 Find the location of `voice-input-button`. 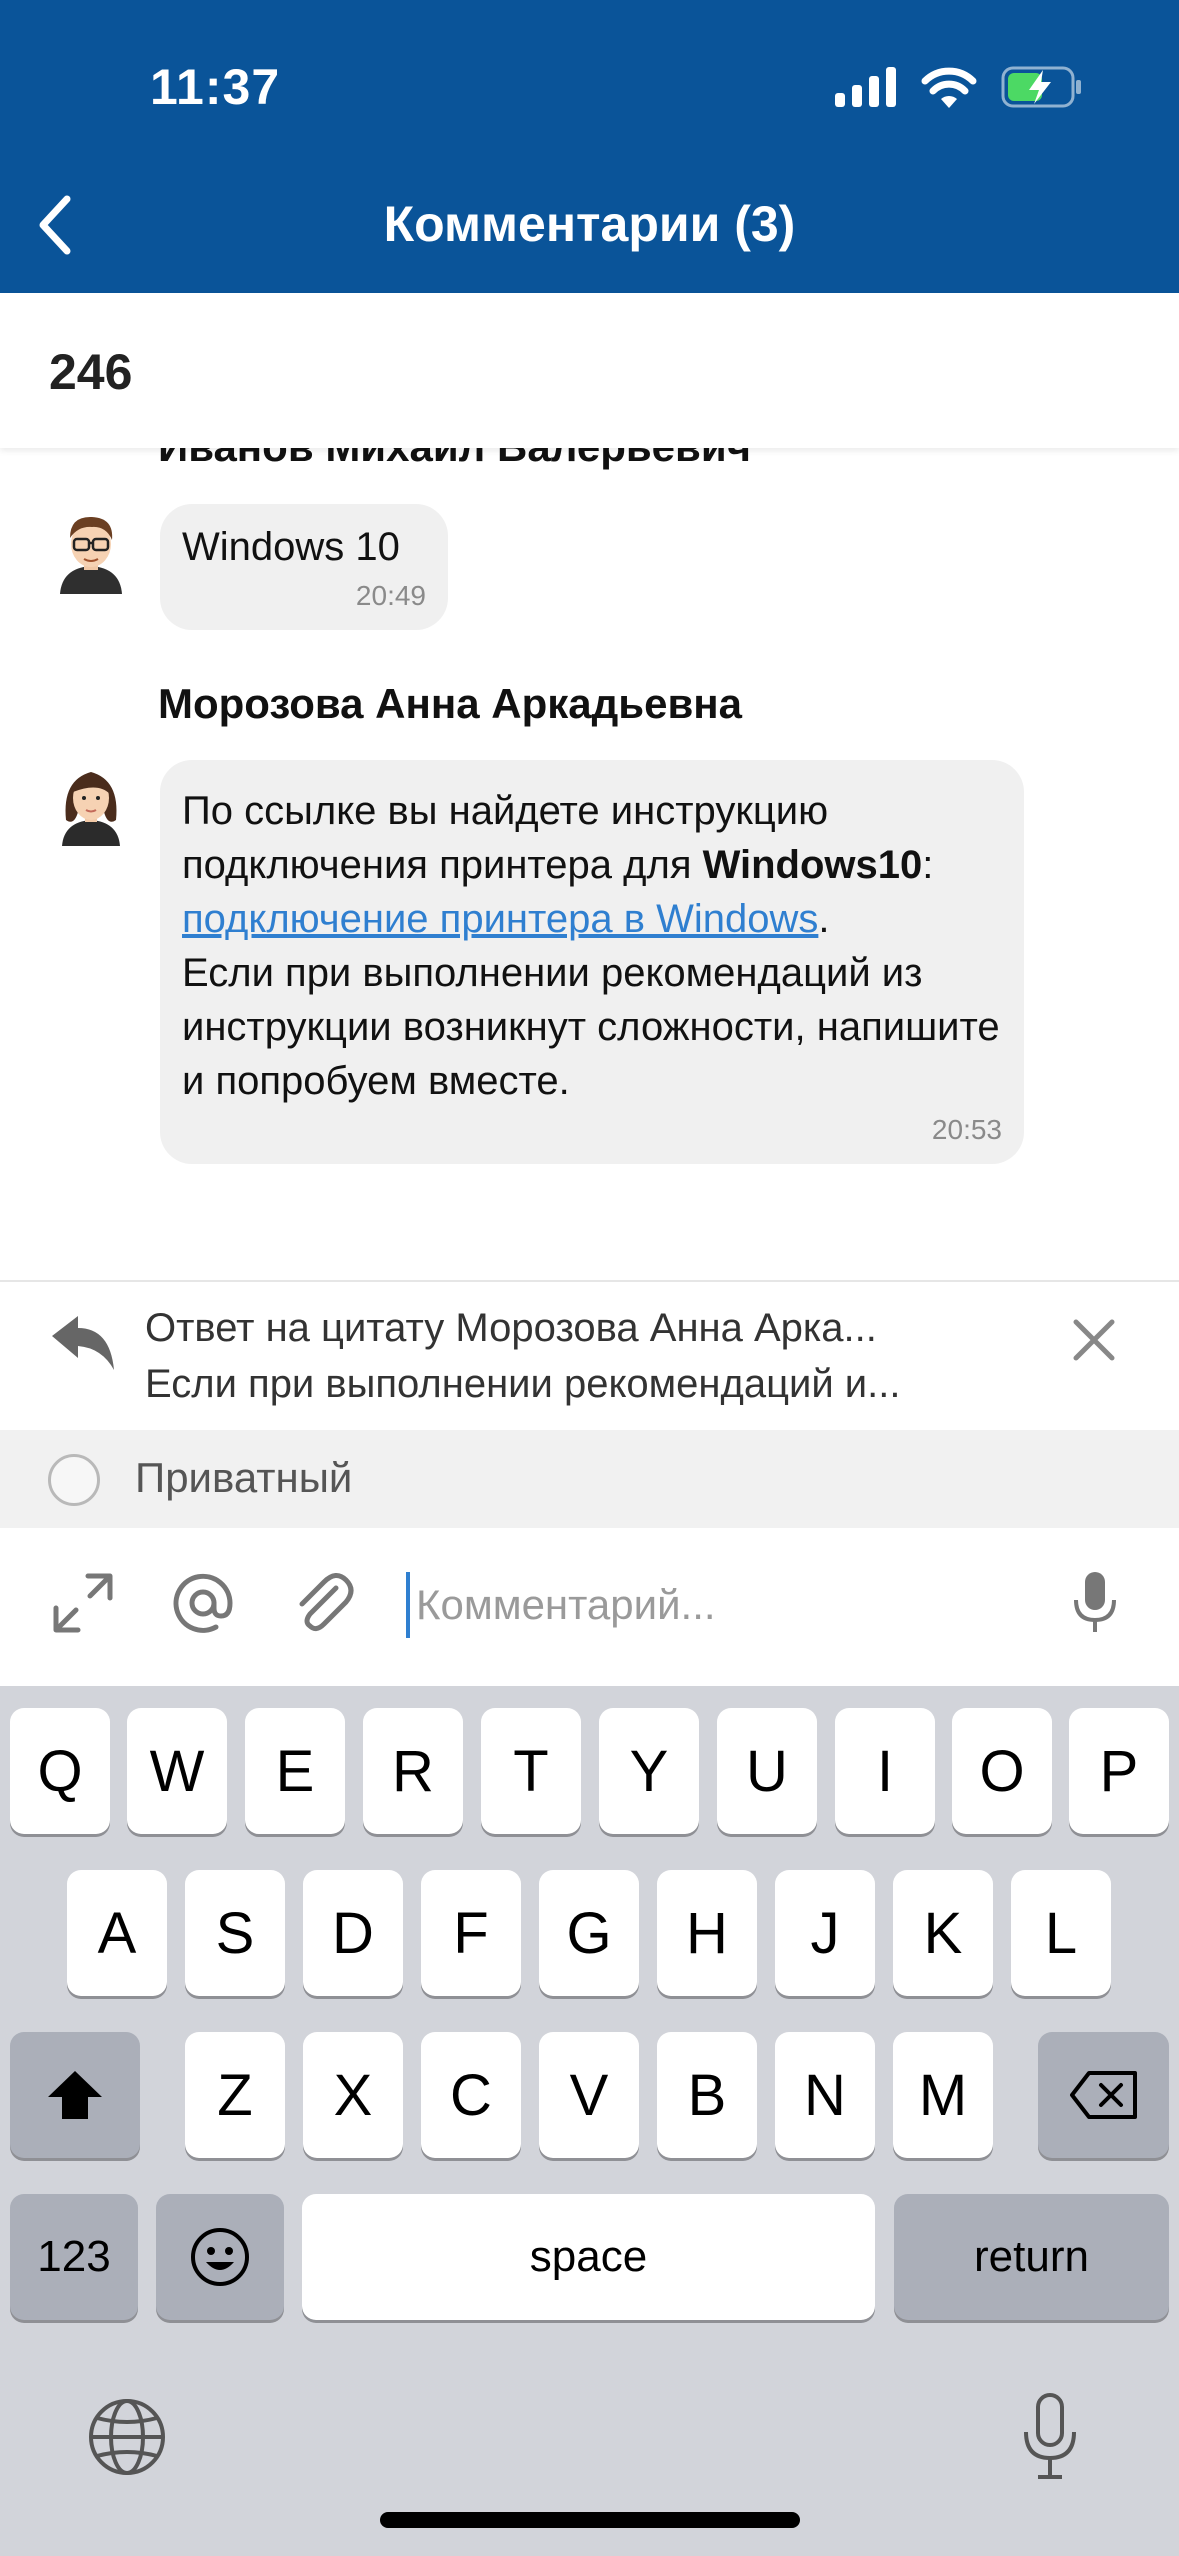

voice-input-button is located at coordinates (1095, 1603).